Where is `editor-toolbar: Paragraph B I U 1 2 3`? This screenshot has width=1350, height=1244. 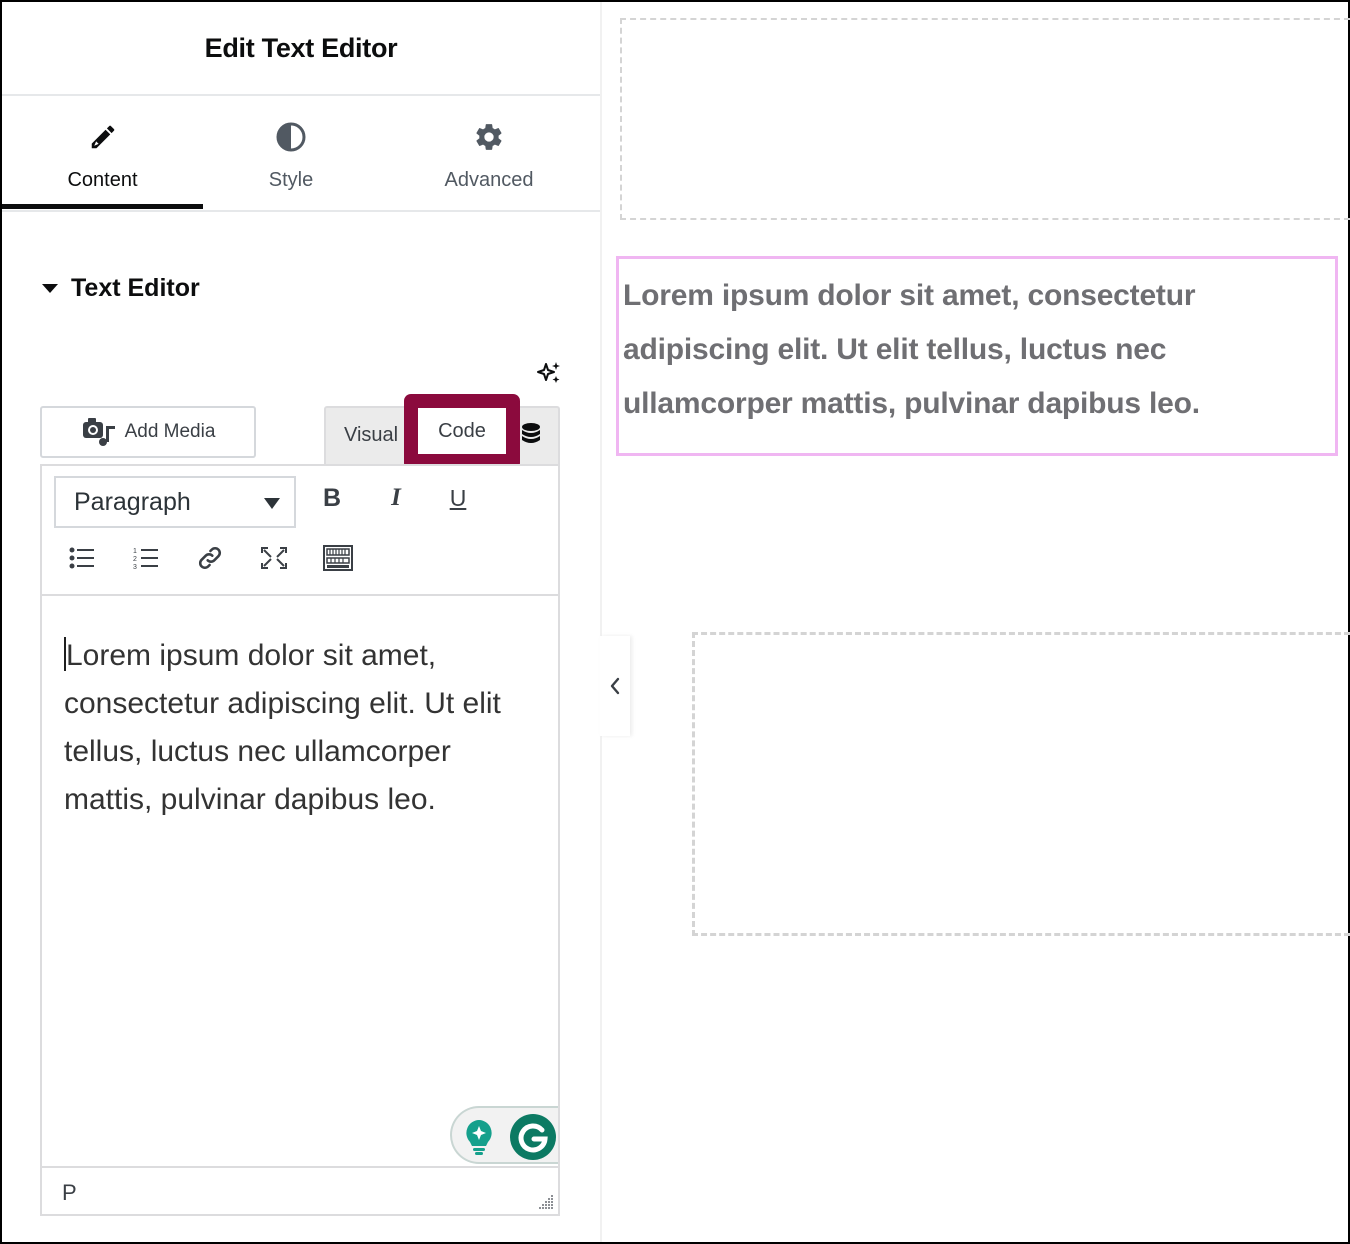
editor-toolbar: Paragraph B I U 1 2 3 is located at coordinates (300, 531).